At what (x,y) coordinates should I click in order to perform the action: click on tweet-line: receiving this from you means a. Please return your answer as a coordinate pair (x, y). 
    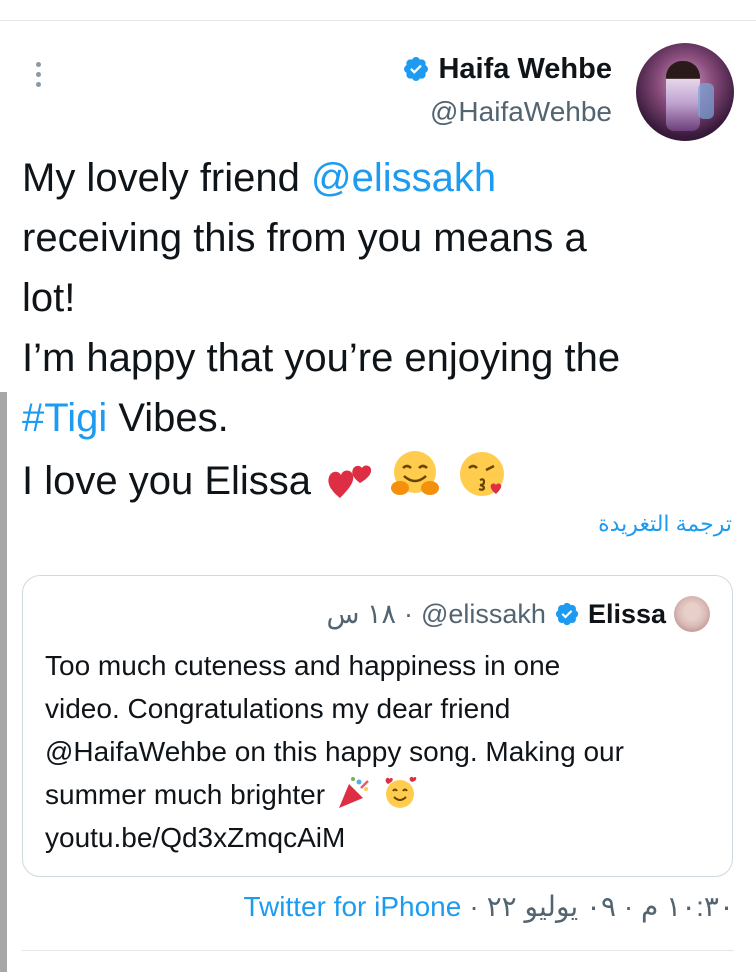
    Looking at the image, I should click on (304, 238).